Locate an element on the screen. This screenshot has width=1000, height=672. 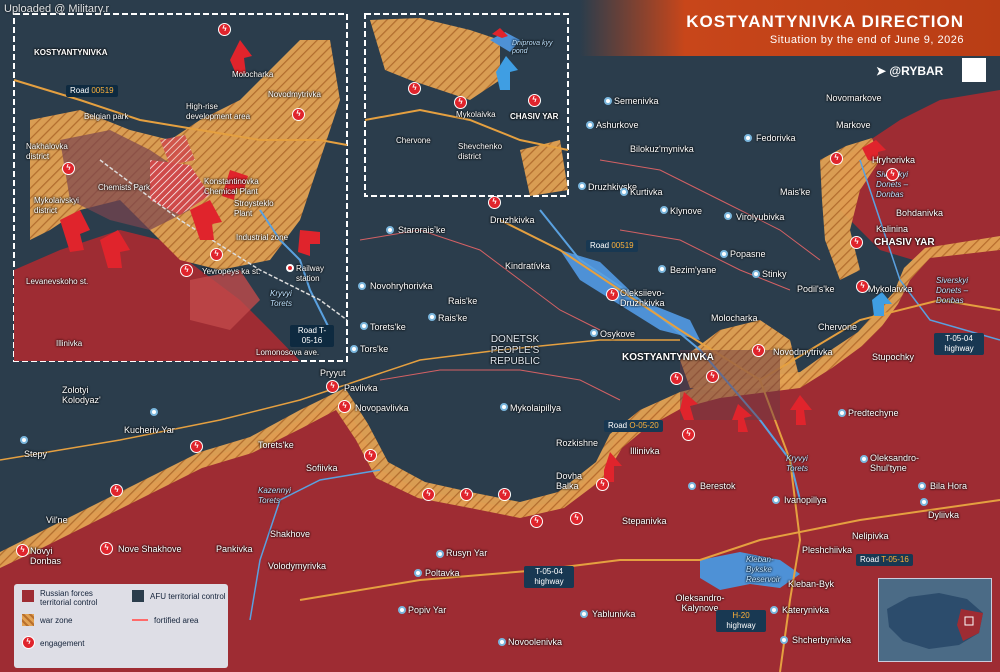
settlement-label: Bezim'yane is located at coordinates (693, 270).